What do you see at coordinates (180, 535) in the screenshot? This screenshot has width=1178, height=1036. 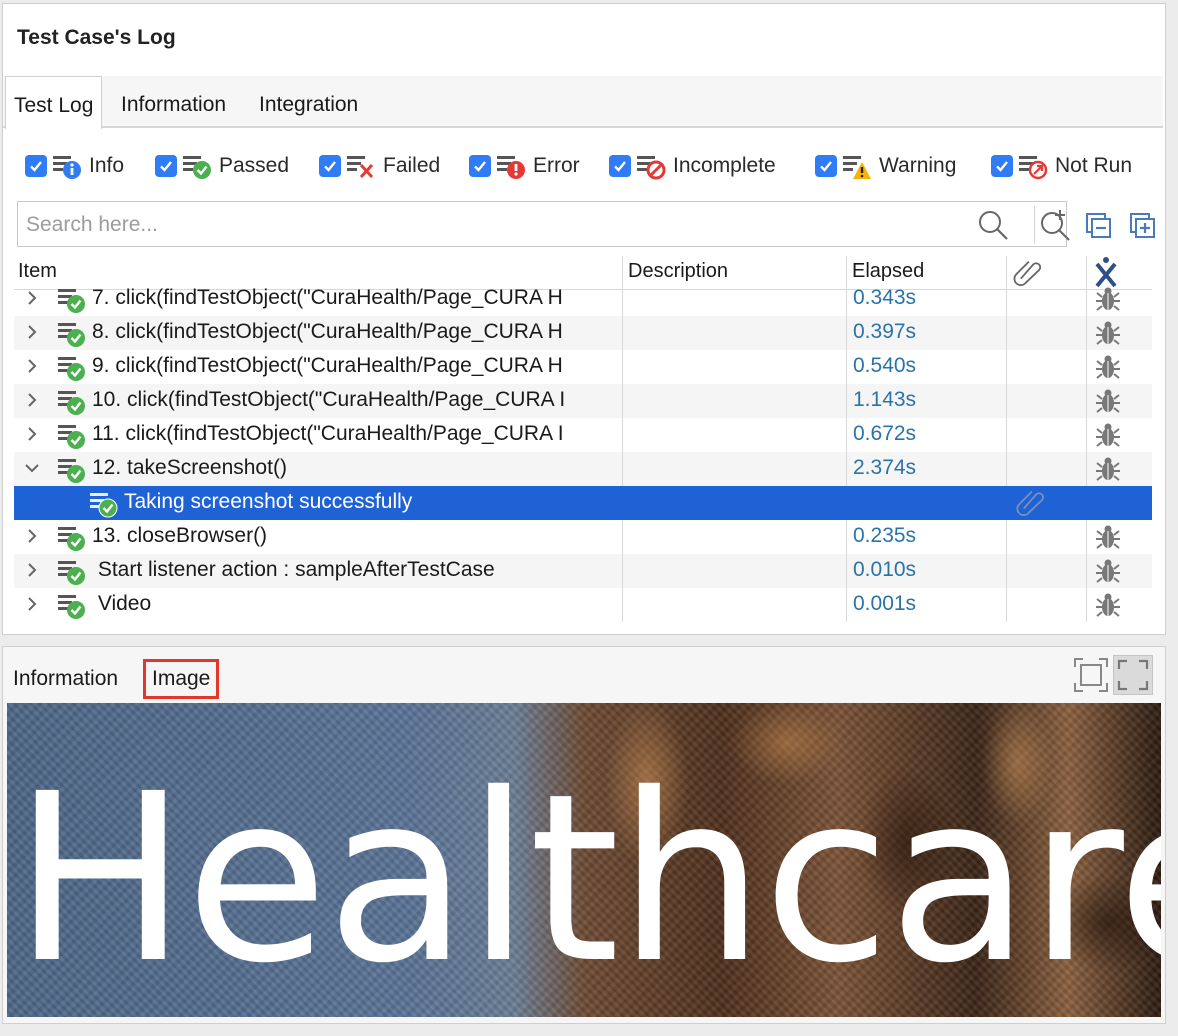 I see `row-item-text: 13. closeBrowser()` at bounding box center [180, 535].